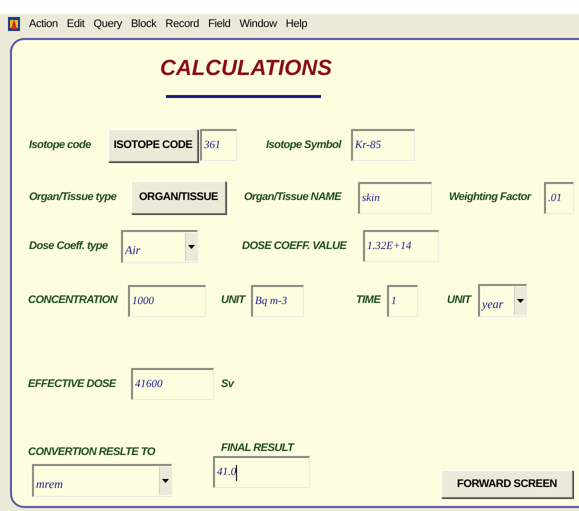  What do you see at coordinates (60, 145) in the screenshot?
I see `field-label: Isotope code` at bounding box center [60, 145].